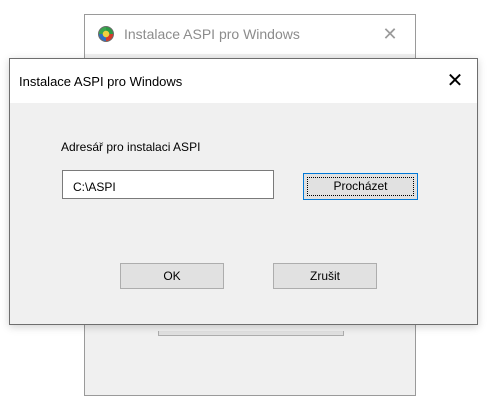 Image resolution: width=488 pixels, height=396 pixels. I want to click on browse-button-label: Procházet, so click(360, 186).